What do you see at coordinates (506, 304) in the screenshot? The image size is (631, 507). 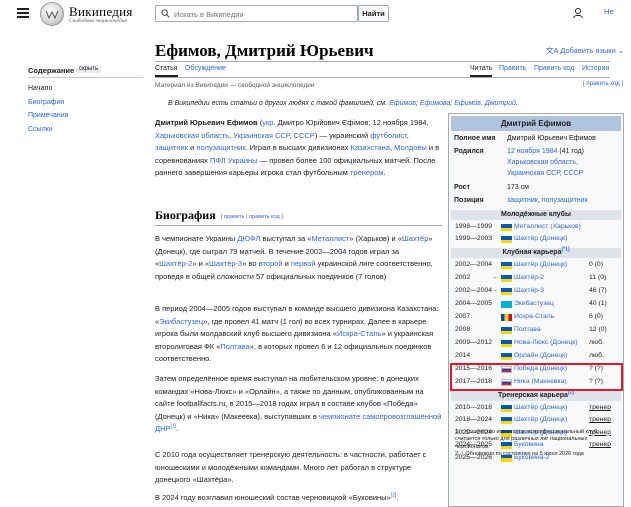 I see `flag-kz-icon` at bounding box center [506, 304].